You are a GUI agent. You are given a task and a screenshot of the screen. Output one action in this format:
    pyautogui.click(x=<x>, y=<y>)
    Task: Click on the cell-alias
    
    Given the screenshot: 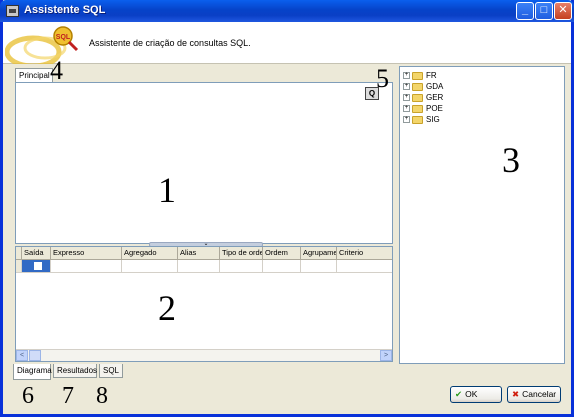 What is the action you would take?
    pyautogui.click(x=199, y=266)
    